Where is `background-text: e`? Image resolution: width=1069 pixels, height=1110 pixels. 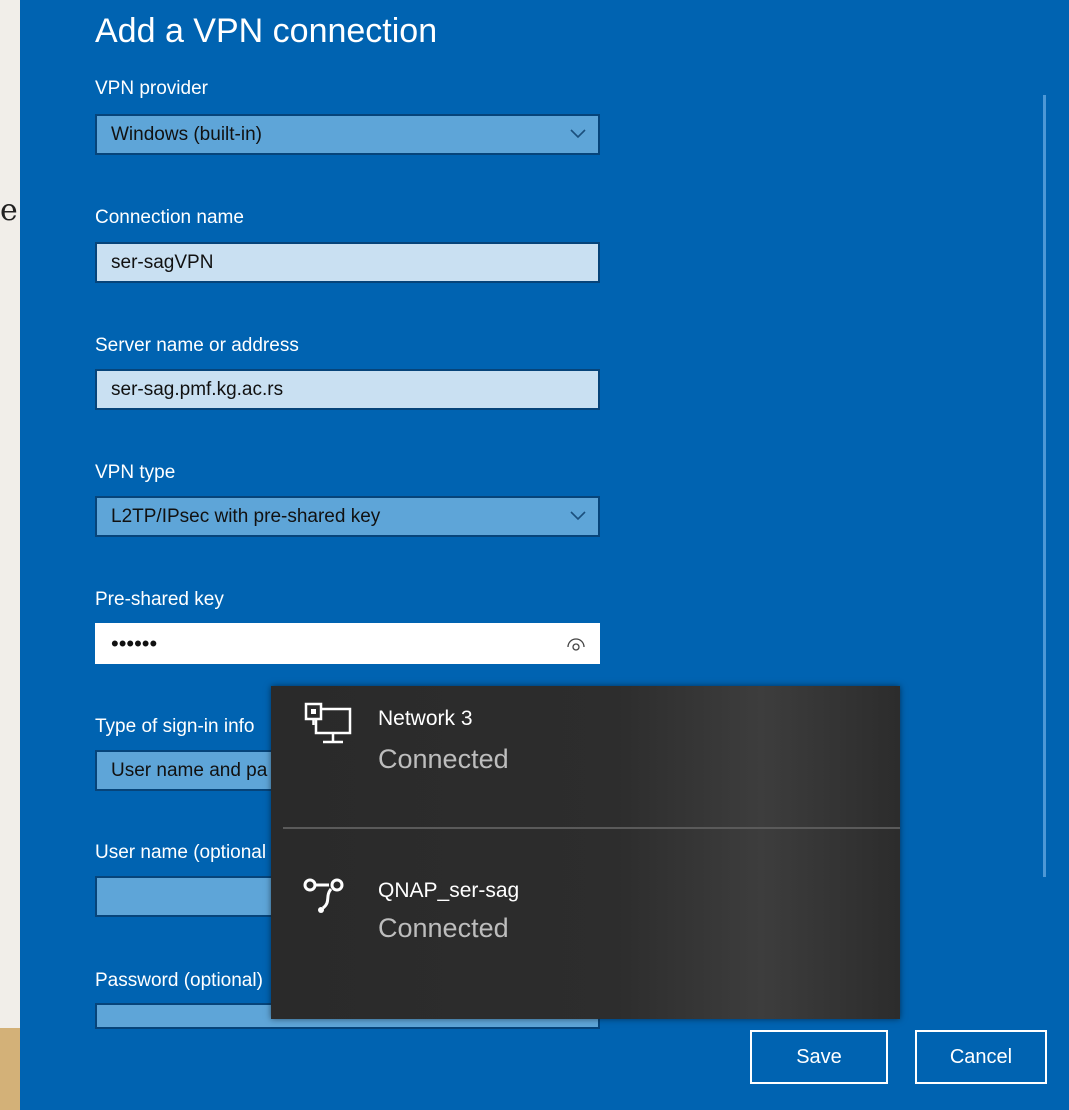
background-text: e is located at coordinates (9, 210).